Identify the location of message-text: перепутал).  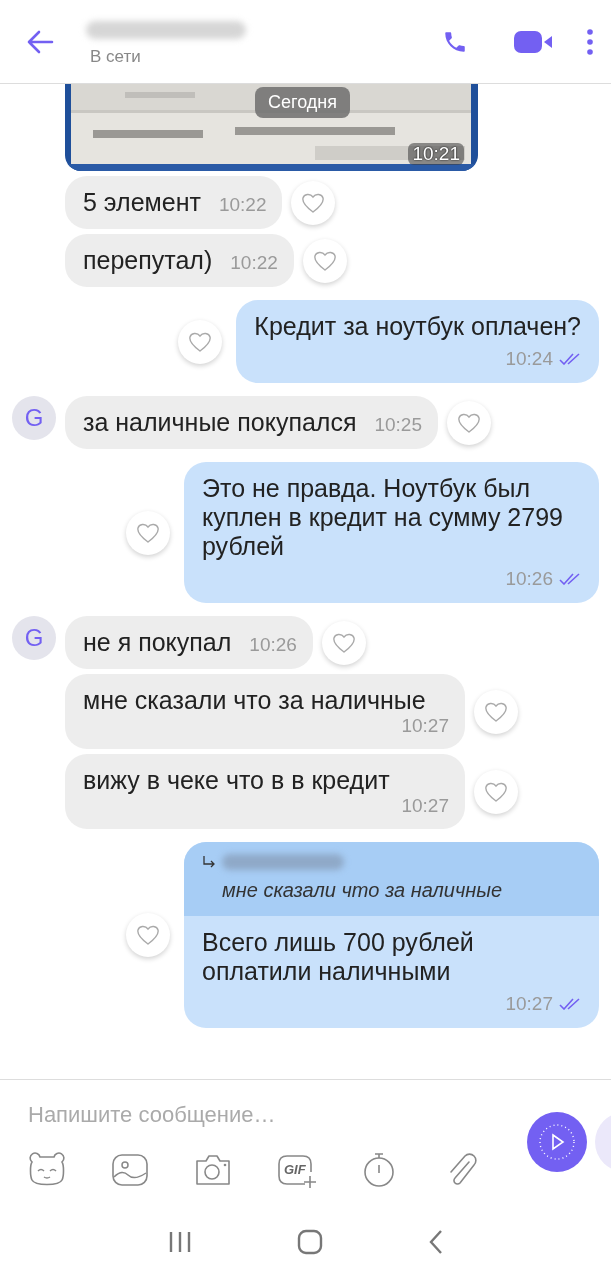
(148, 260).